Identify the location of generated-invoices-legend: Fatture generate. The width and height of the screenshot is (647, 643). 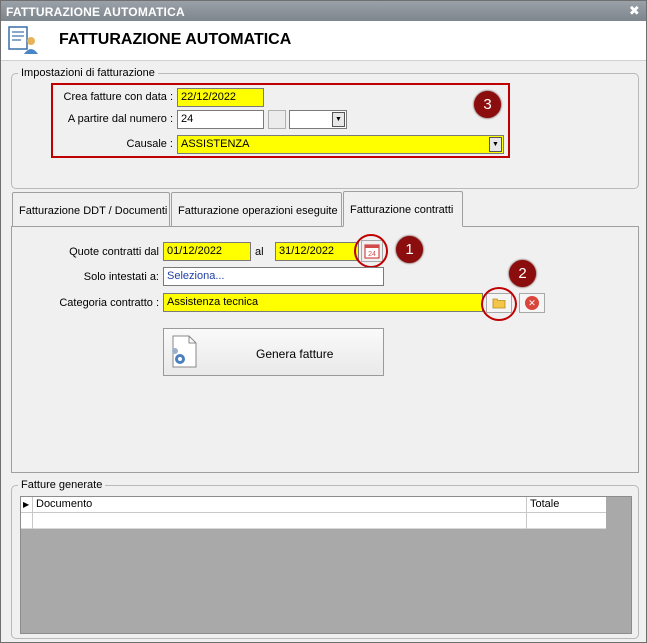
(62, 485).